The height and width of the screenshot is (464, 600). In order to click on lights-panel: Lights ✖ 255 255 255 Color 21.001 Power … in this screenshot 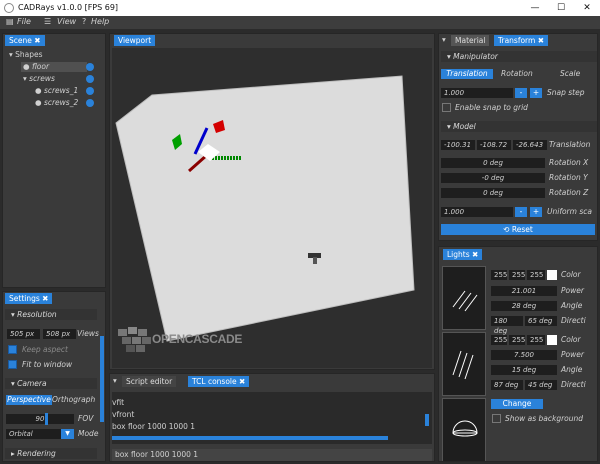, I will do `click(518, 354)`.